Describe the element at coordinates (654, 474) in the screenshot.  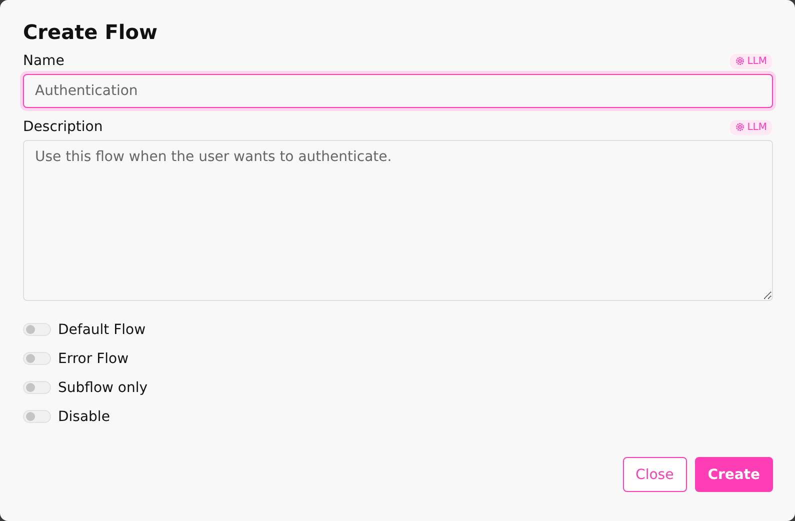
I see `close-button: Close` at that location.